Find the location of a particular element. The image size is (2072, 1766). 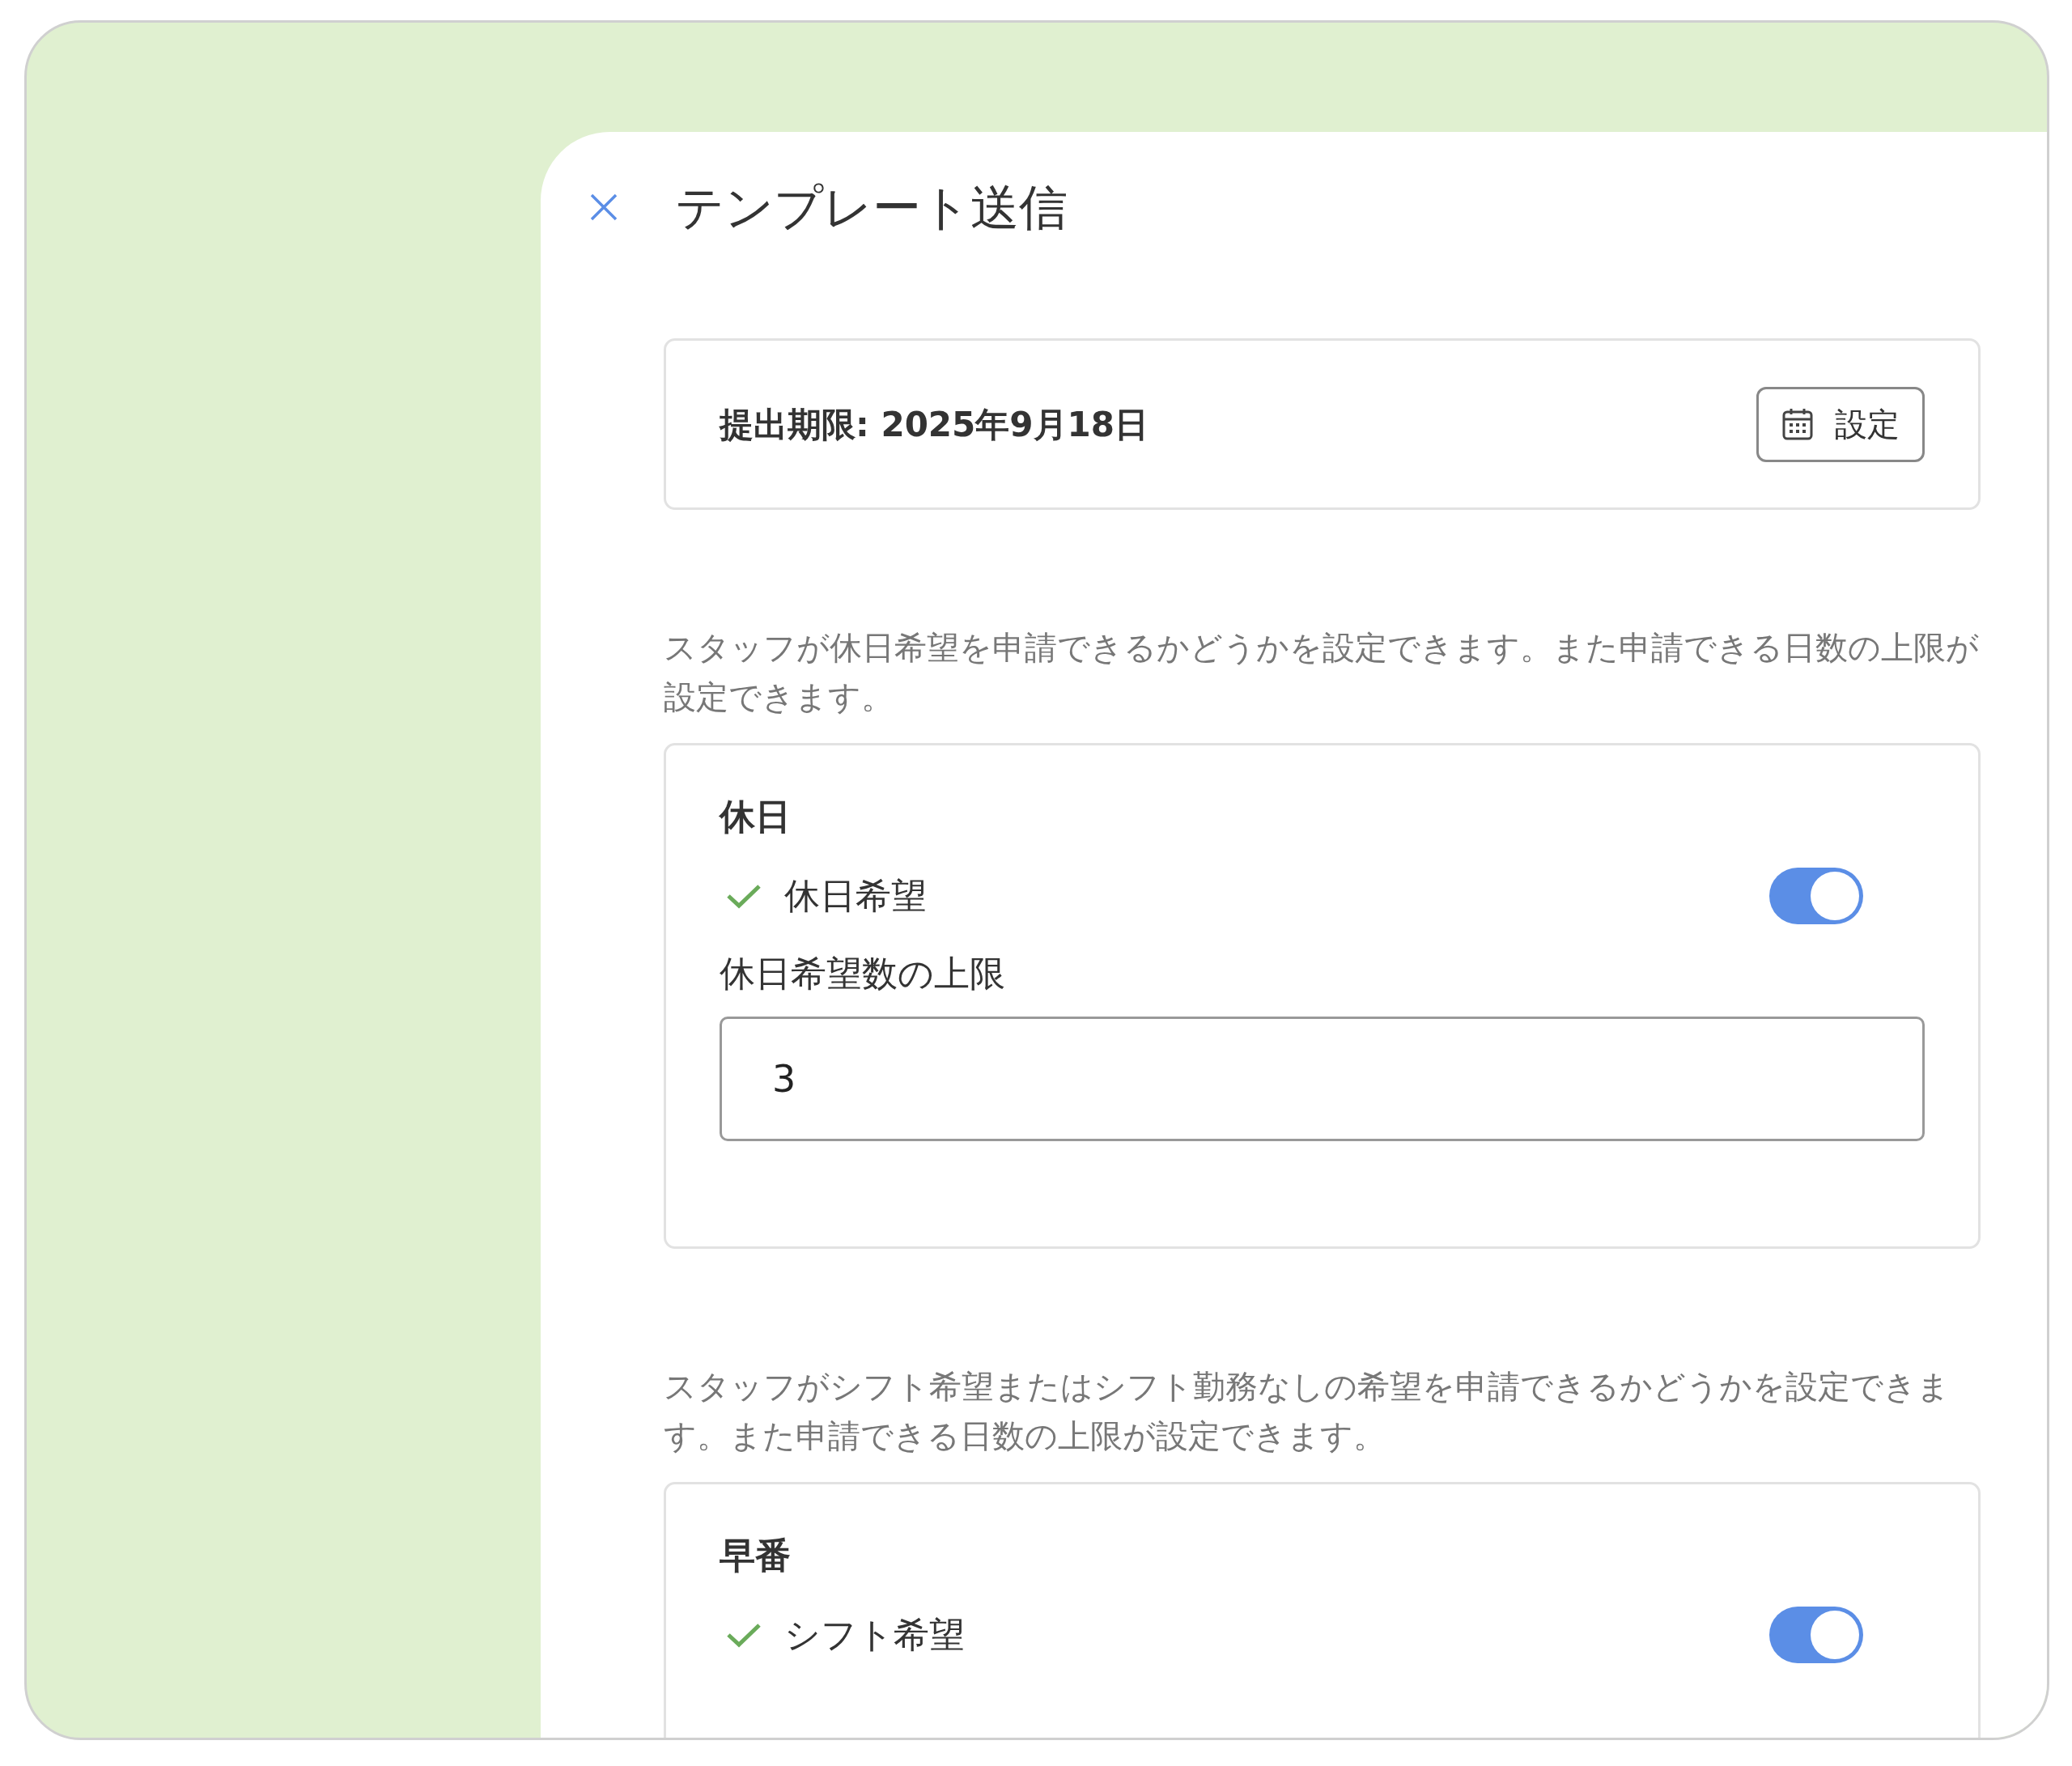

toggle-label: 休日希望 is located at coordinates (856, 895).